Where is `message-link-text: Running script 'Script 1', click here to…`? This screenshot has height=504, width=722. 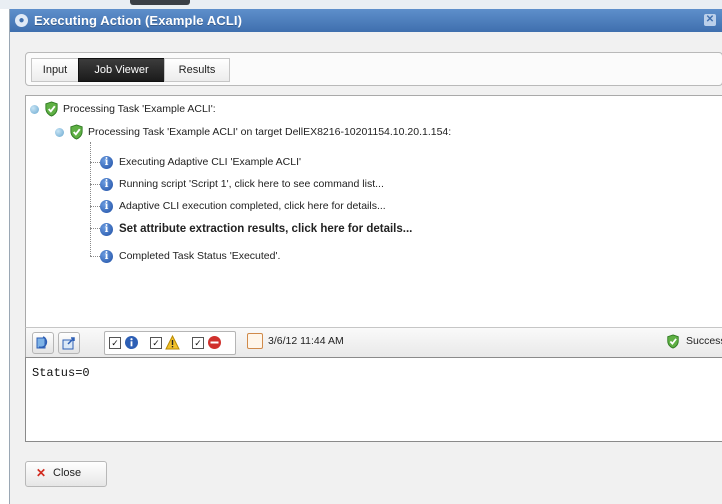 message-link-text: Running script 'Script 1', click here to… is located at coordinates (251, 184).